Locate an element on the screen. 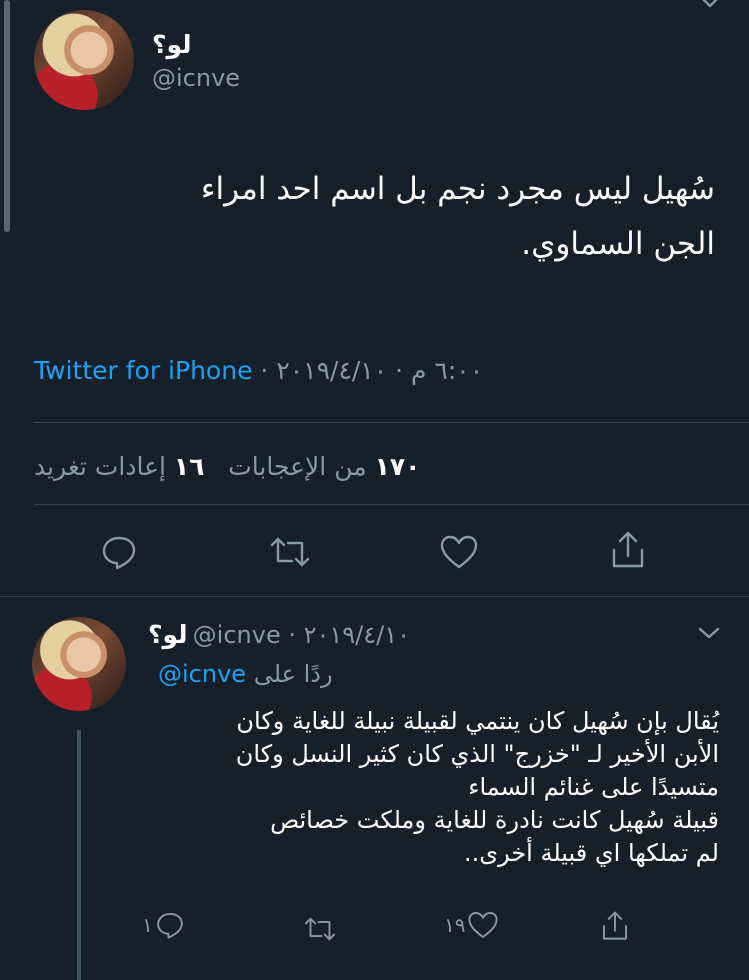  timestamp: ٦:٠٠ م · ٢٠١٩/٤/١٠ · is located at coordinates (372, 370).